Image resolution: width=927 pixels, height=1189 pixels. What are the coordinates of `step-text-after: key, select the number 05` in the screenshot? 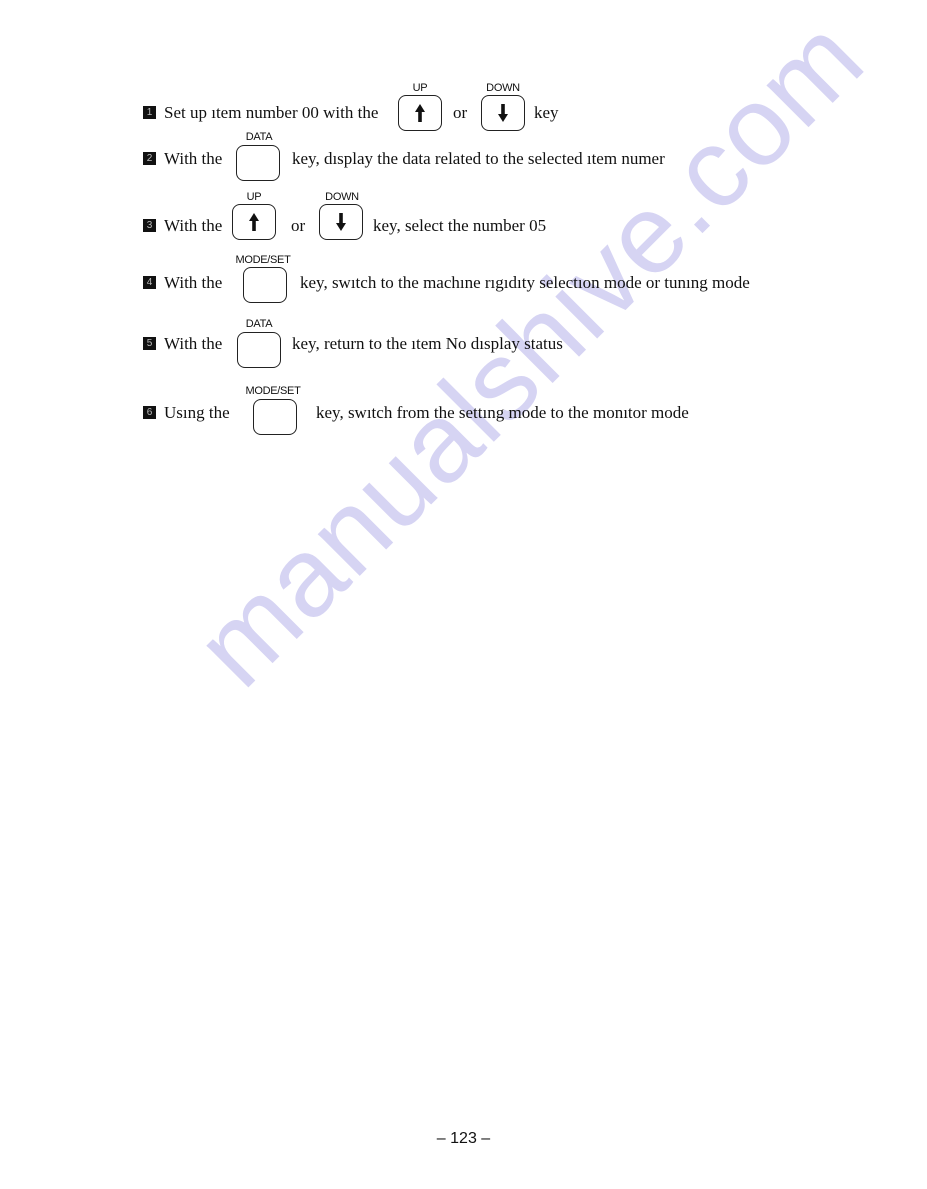 It's located at (460, 225).